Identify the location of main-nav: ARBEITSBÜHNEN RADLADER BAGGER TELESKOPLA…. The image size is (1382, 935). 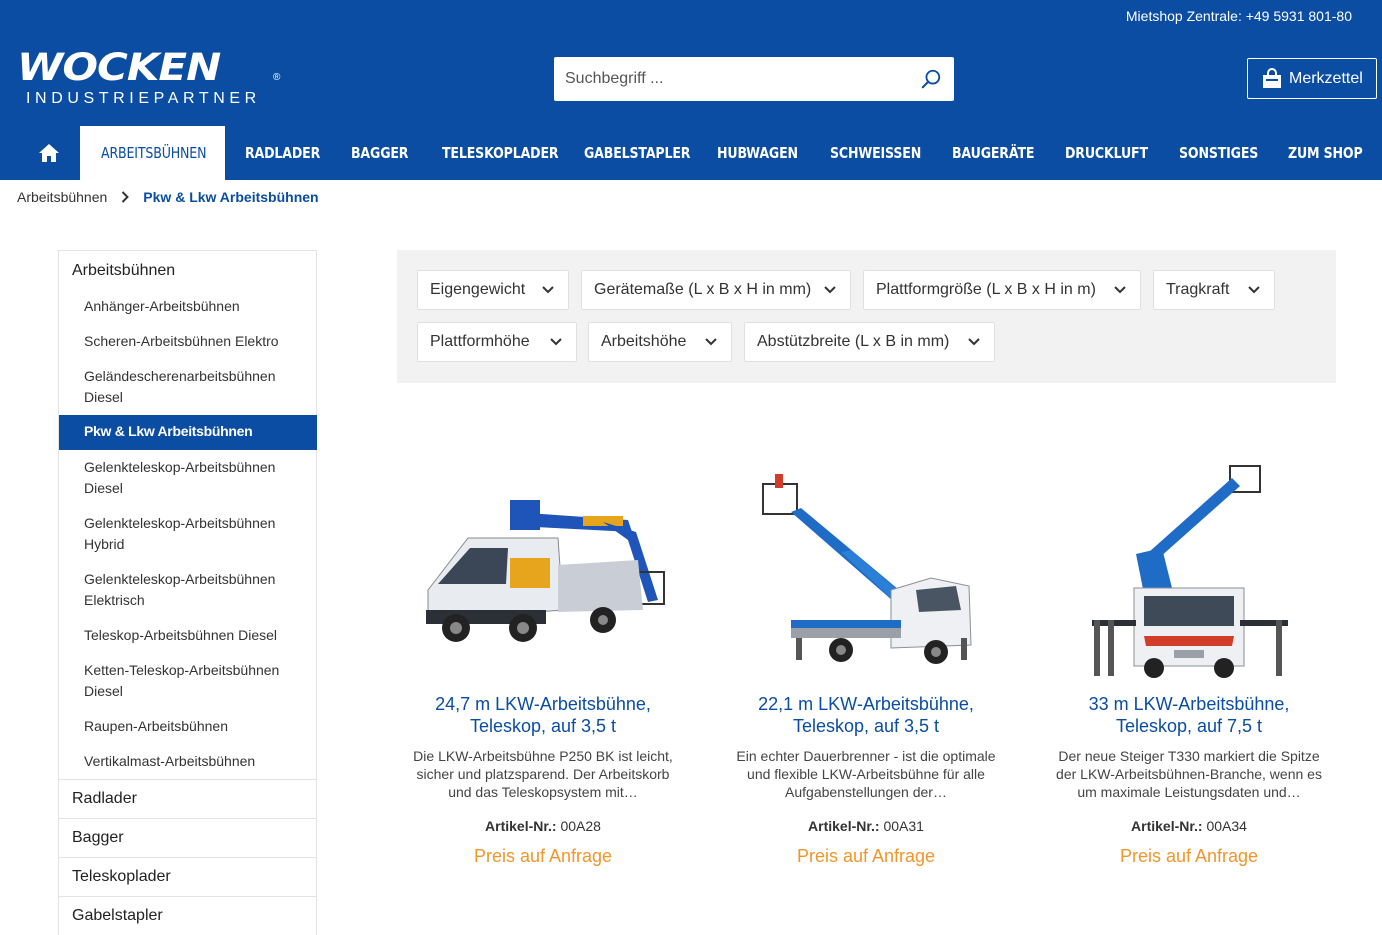
(691, 153).